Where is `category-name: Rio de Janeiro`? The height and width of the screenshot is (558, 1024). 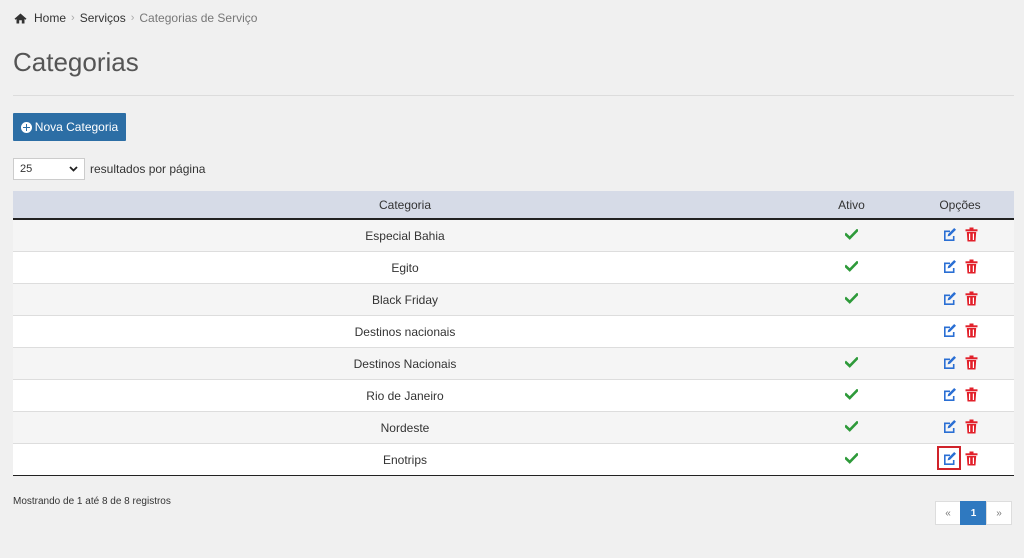
category-name: Rio de Janeiro is located at coordinates (405, 395).